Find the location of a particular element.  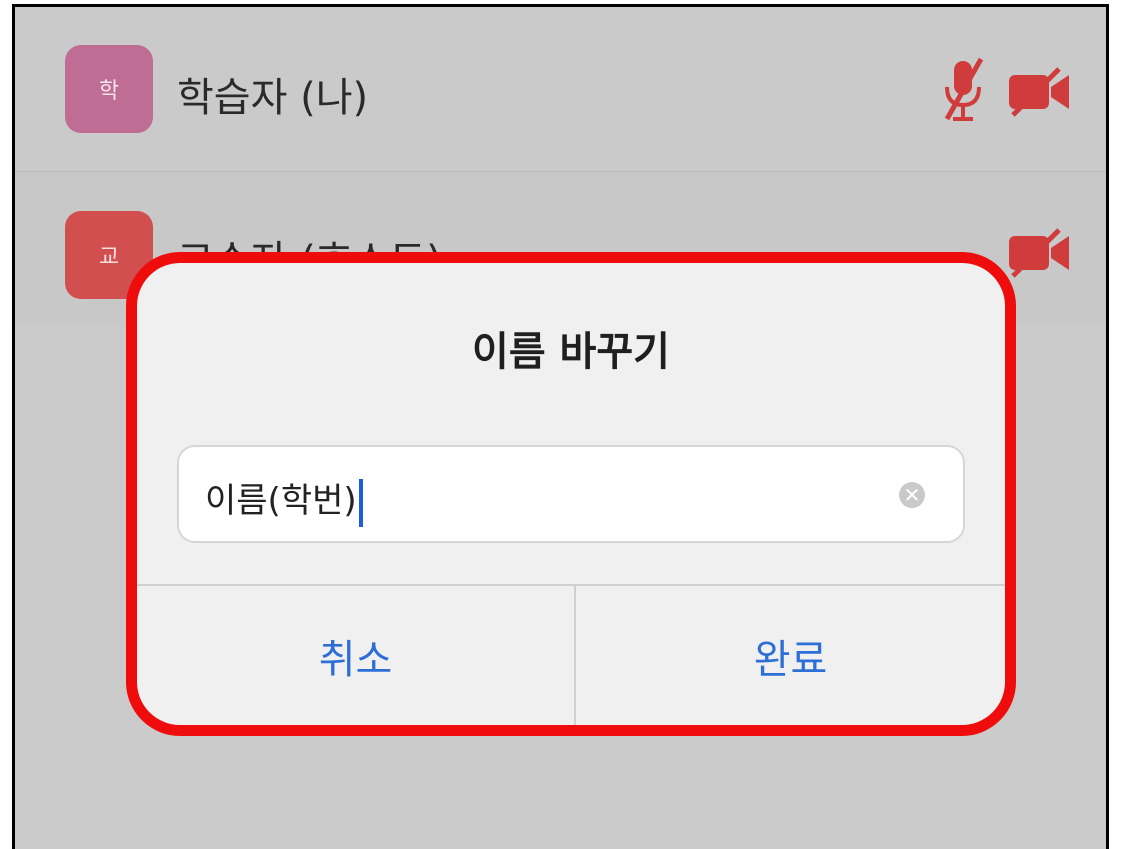

clear-icon: ✕ is located at coordinates (912, 495).